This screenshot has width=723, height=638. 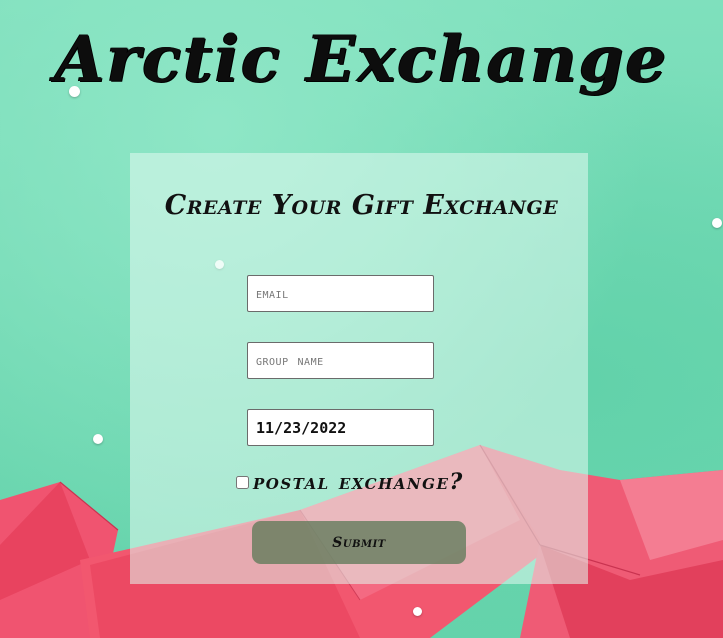 What do you see at coordinates (358, 482) in the screenshot?
I see `postal-exchange-label: postal exchange?` at bounding box center [358, 482].